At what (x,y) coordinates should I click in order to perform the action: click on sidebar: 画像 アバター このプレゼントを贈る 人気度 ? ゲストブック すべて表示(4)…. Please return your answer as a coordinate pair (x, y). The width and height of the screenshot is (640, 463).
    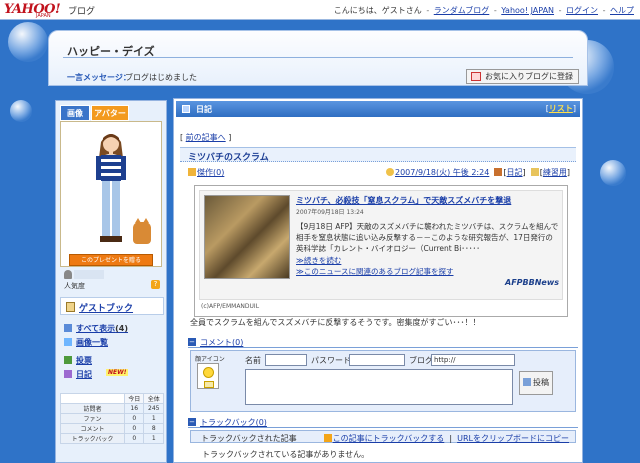
    Looking at the image, I should click on (111, 281).